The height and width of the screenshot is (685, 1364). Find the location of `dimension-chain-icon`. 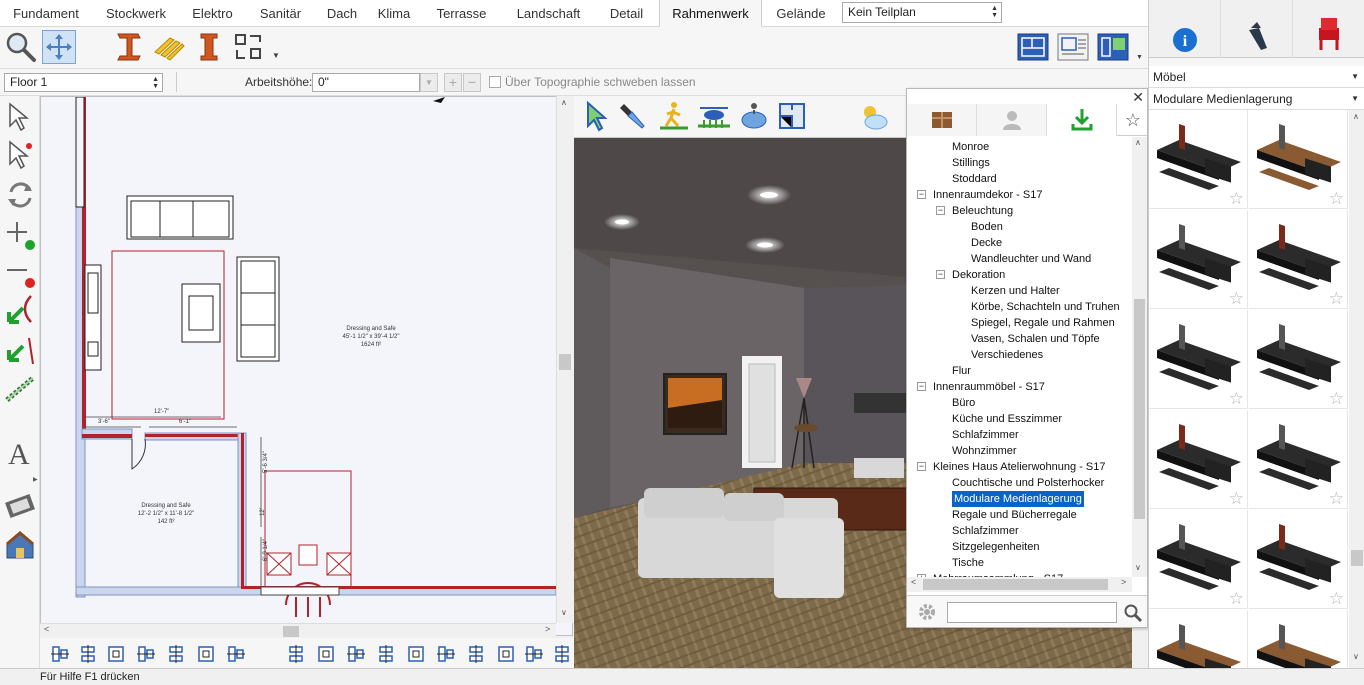

dimension-chain-icon is located at coordinates (20, 389).